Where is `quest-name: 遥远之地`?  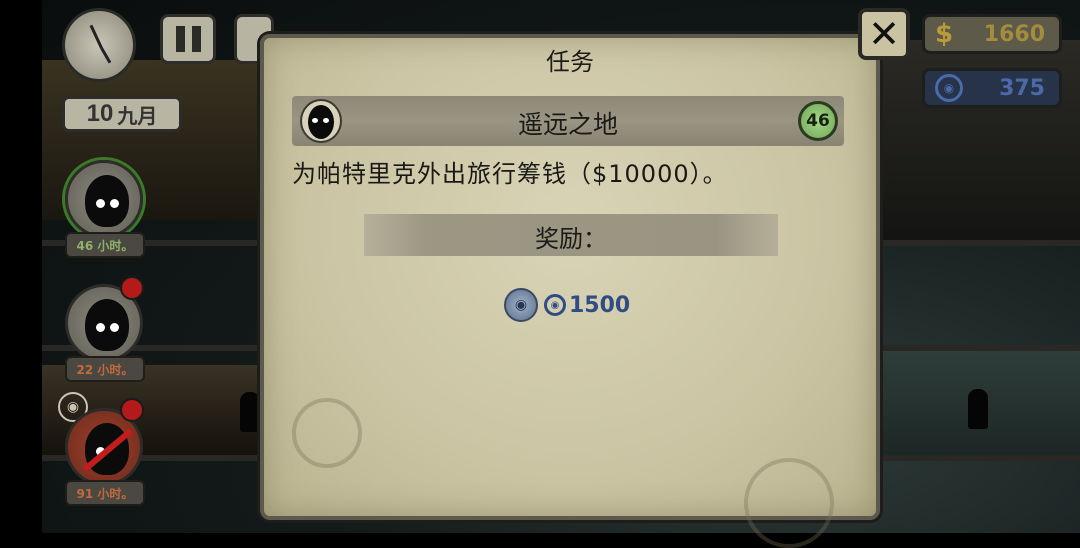 quest-name: 遥远之地 is located at coordinates (567, 124).